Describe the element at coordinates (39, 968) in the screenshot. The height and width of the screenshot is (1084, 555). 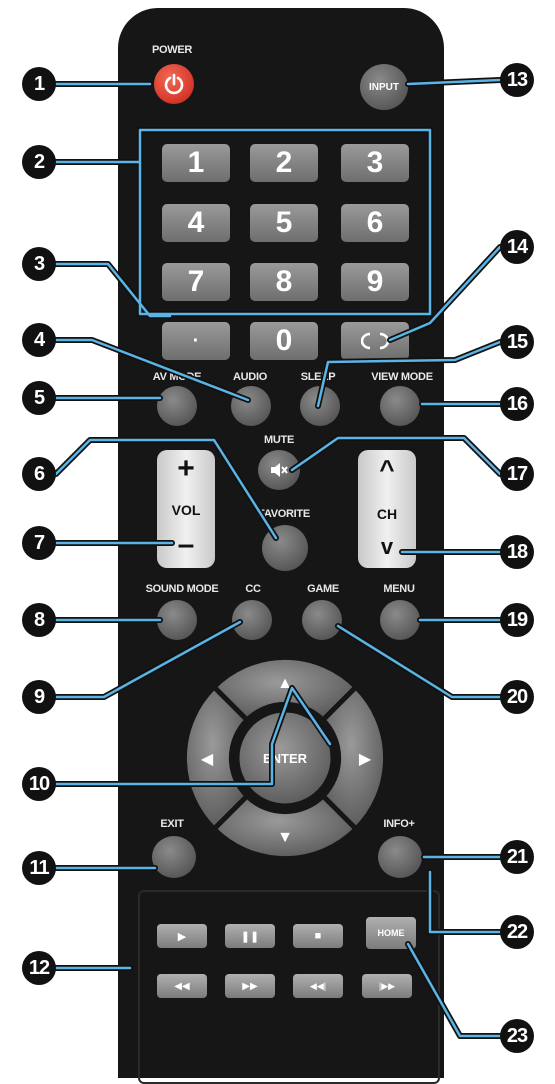
I see `callout-12: 12` at that location.